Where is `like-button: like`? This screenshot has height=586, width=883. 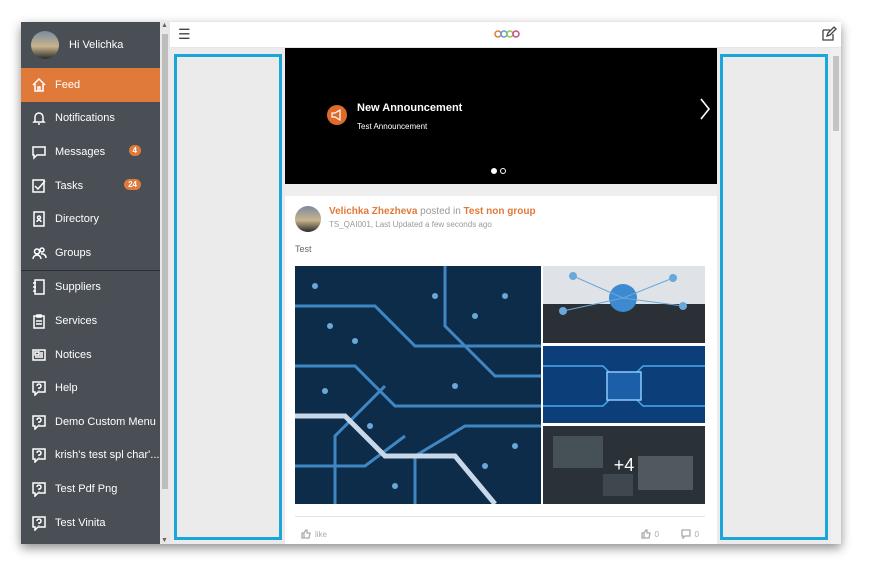
like-button: like is located at coordinates (314, 534).